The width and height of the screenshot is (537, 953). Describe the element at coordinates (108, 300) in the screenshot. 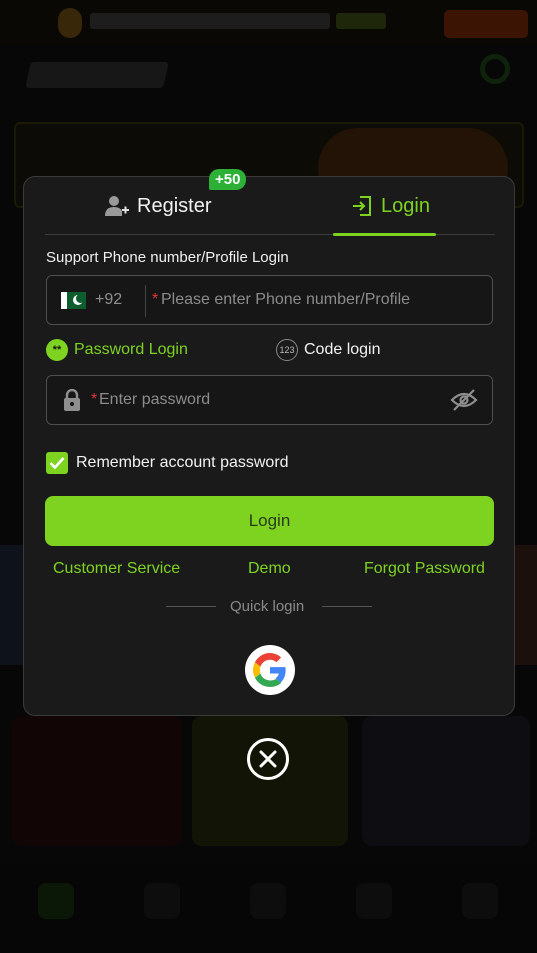

I see `dial-code: +92` at that location.